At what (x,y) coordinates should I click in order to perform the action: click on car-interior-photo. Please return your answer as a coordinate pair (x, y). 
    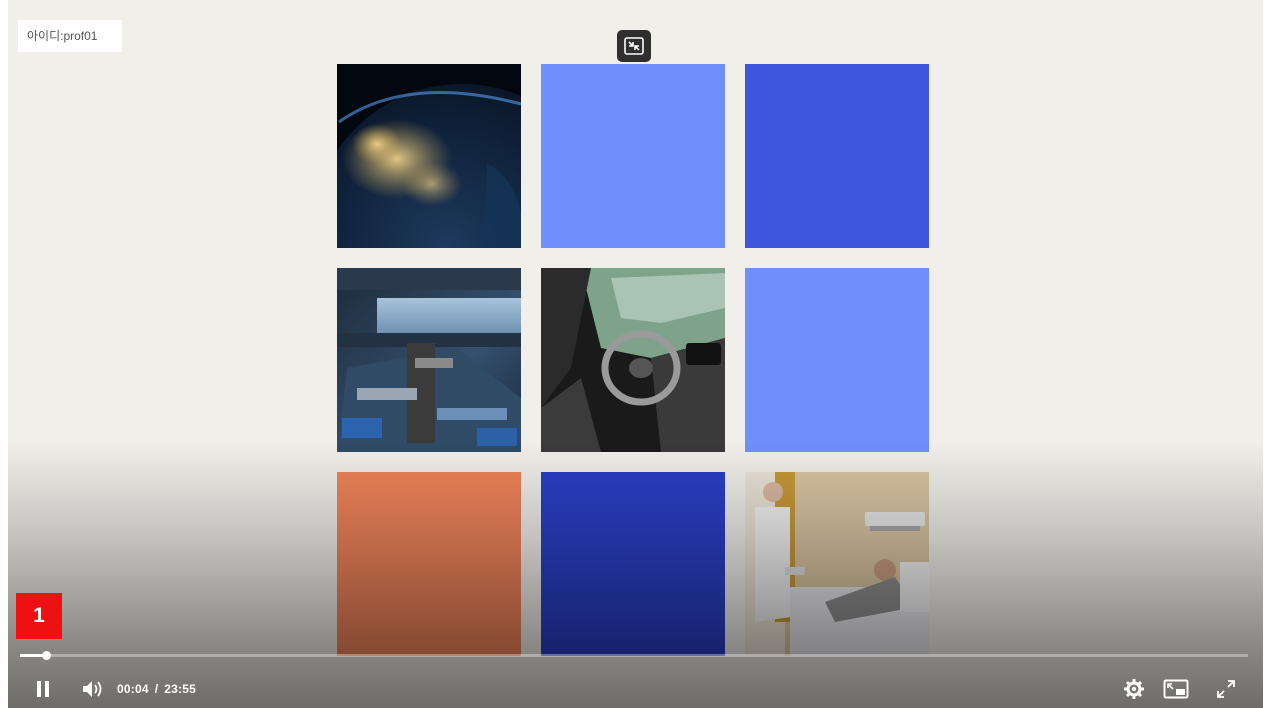
    Looking at the image, I should click on (633, 360).